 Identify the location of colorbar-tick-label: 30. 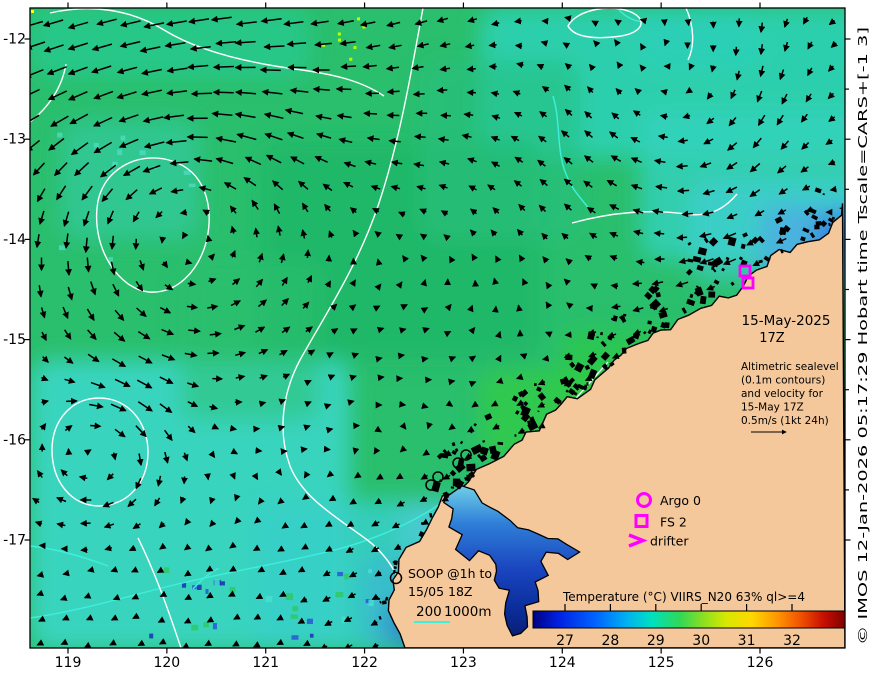
(701, 641).